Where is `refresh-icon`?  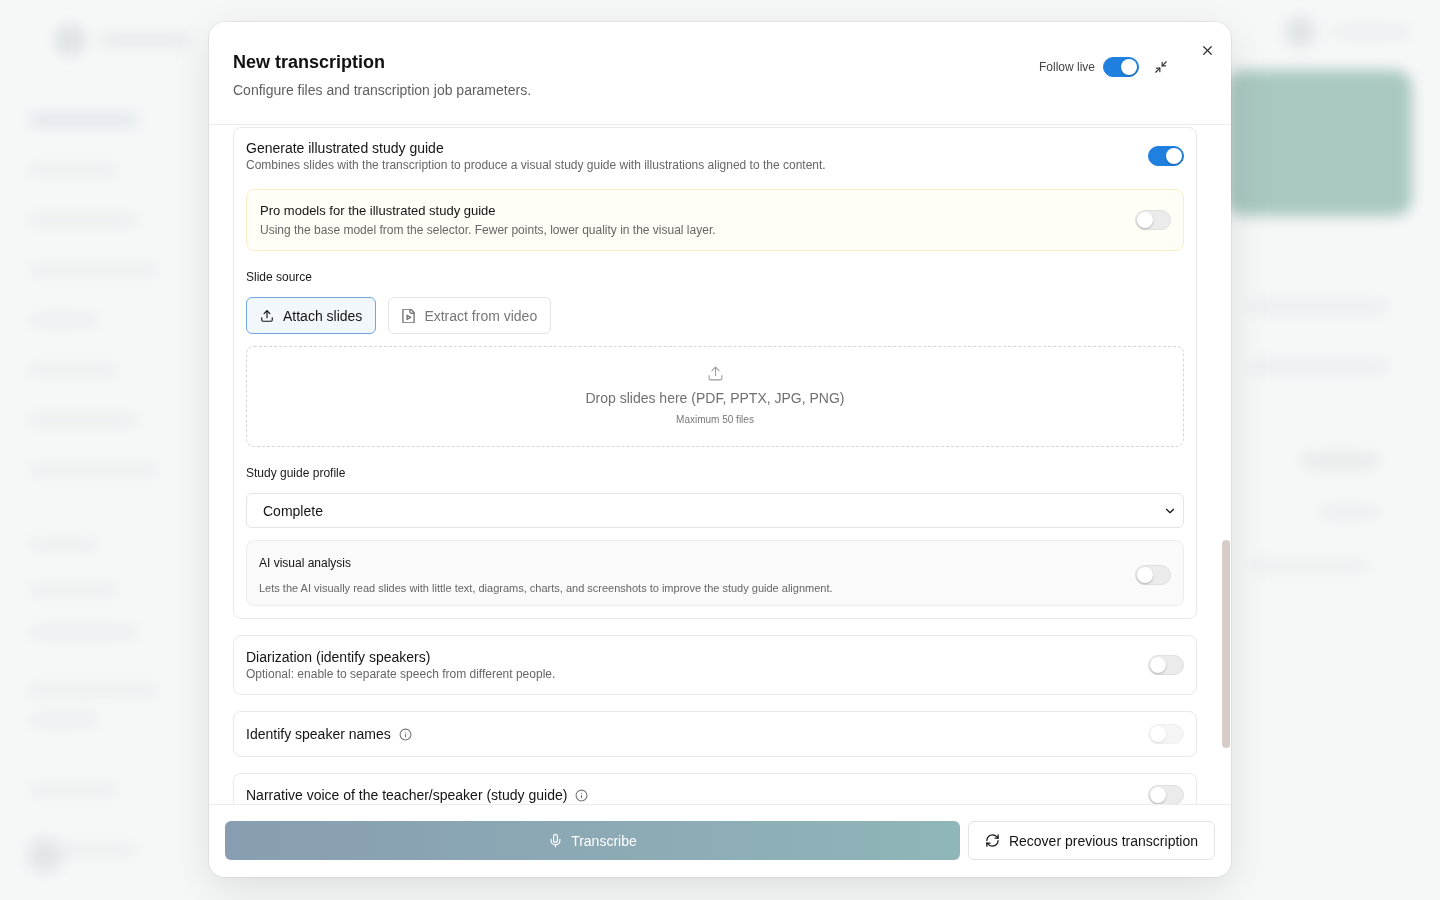 refresh-icon is located at coordinates (992, 840).